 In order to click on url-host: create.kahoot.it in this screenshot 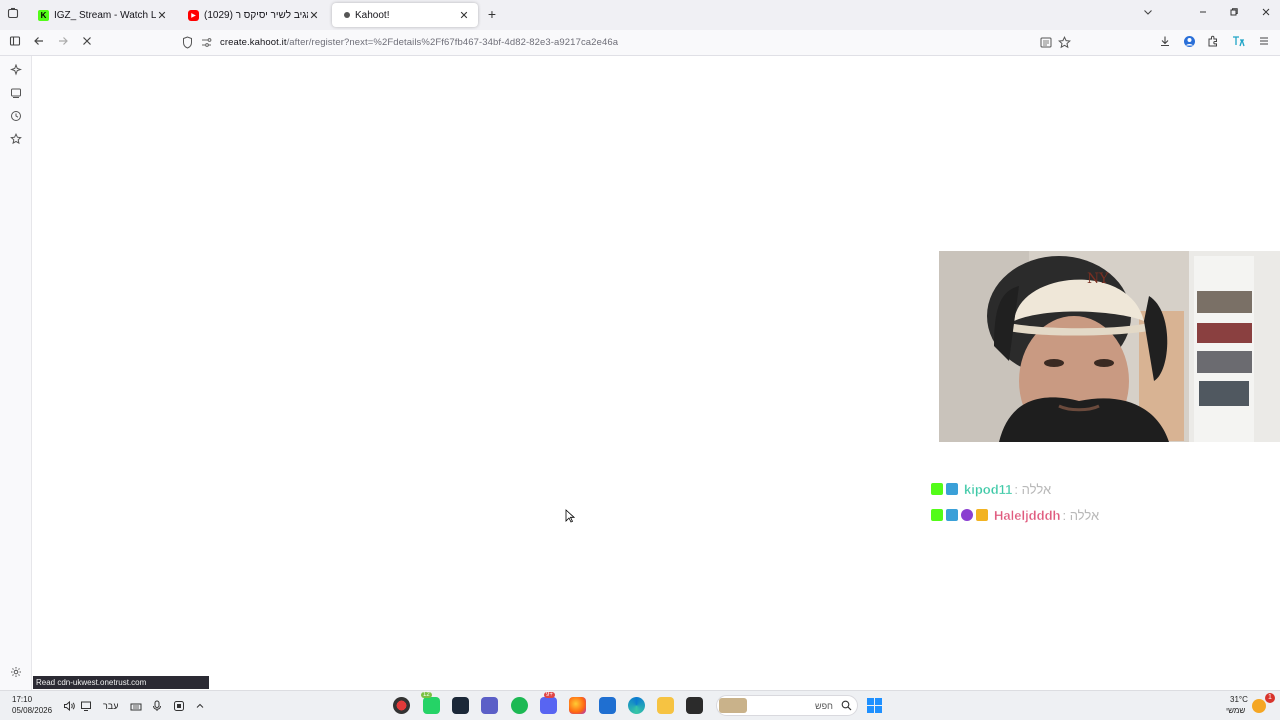, I will do `click(253, 42)`.